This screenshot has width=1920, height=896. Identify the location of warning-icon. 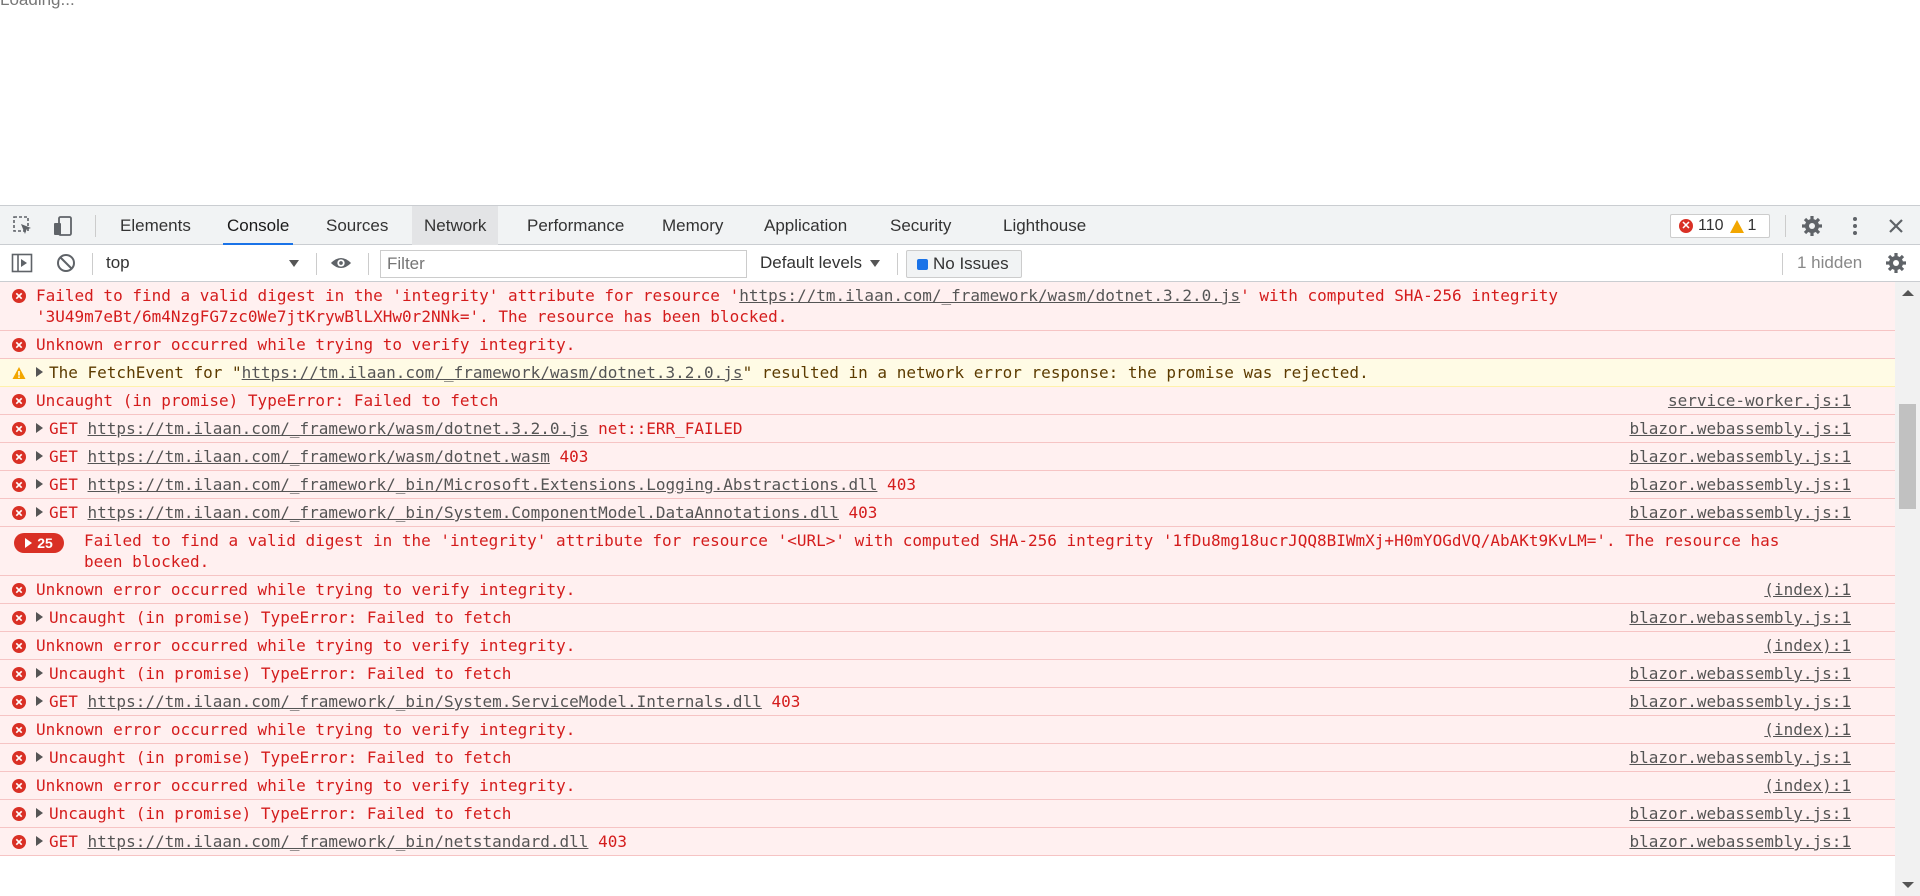
(1736, 226).